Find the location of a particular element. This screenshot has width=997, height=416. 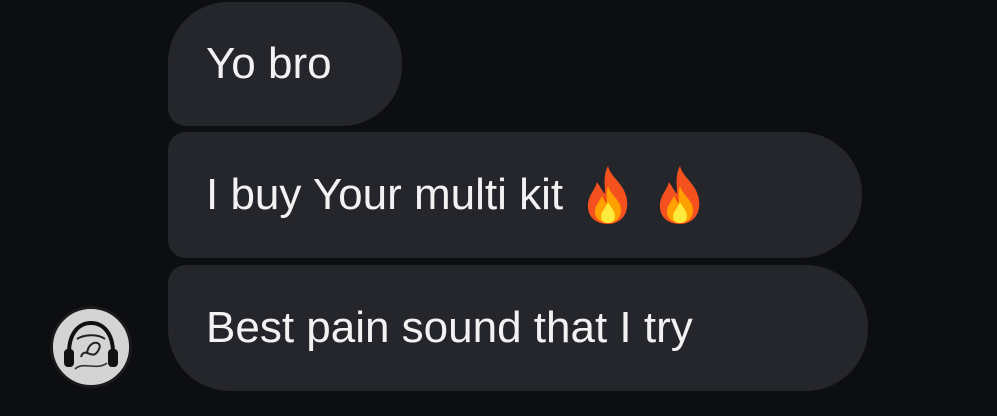

message-text: I buy Your multi kit is located at coordinates (385, 194).